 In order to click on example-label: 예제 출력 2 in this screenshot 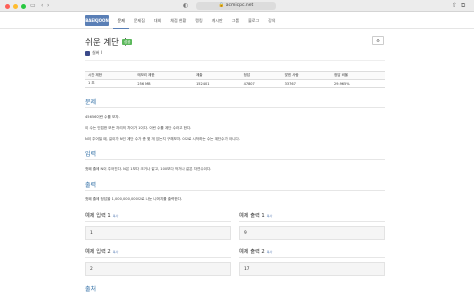, I will do `click(252, 252)`.